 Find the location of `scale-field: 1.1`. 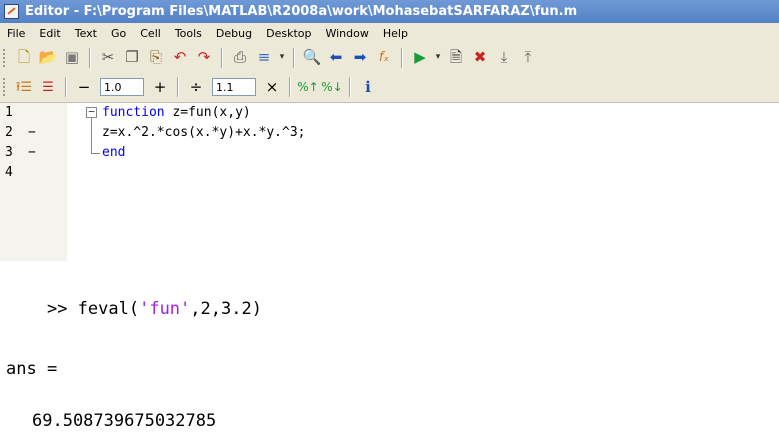

scale-field: 1.1 is located at coordinates (234, 87).